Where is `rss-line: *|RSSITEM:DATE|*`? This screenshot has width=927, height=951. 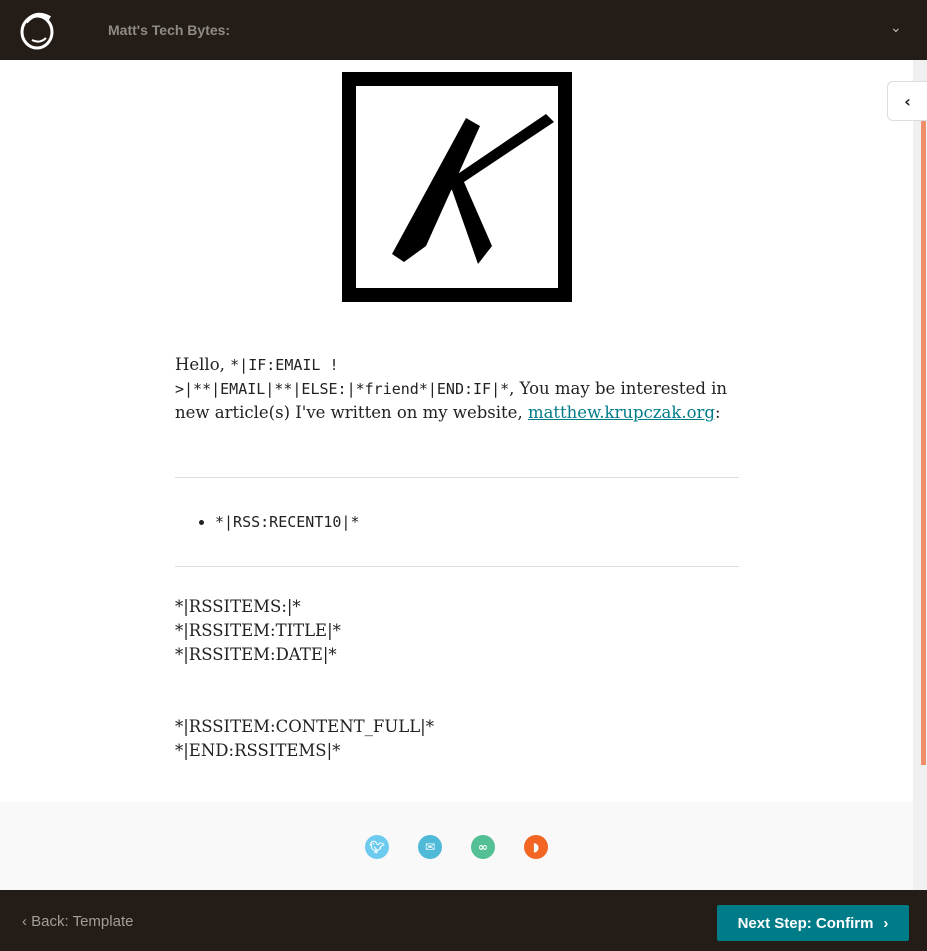
rss-line: *|RSSITEM:DATE|* is located at coordinates (256, 654).